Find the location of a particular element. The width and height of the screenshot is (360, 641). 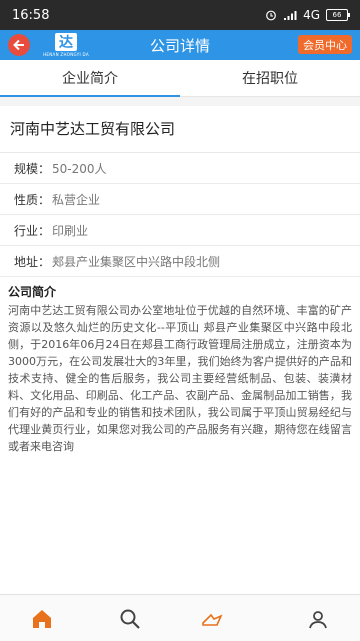

alarm-icon is located at coordinates (271, 15).